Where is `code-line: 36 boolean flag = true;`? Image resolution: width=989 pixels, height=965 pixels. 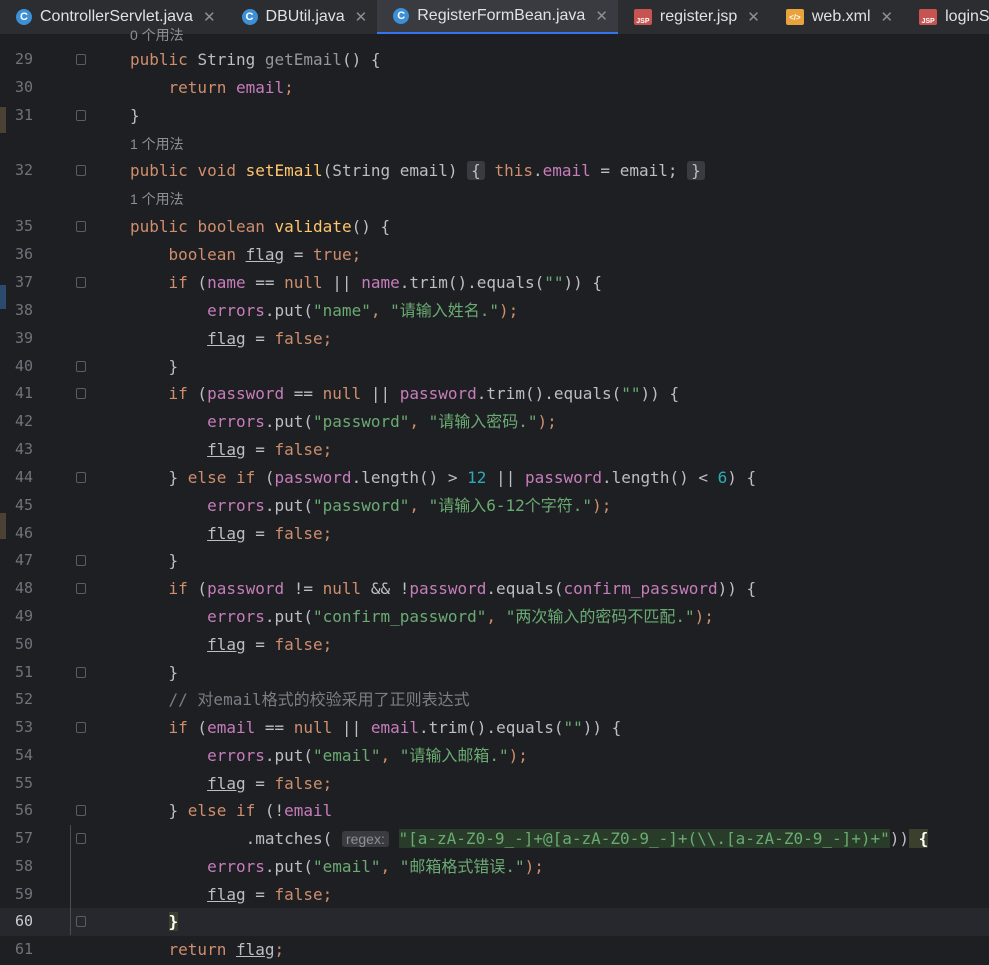
code-line: 36 boolean flag = true; is located at coordinates (494, 255).